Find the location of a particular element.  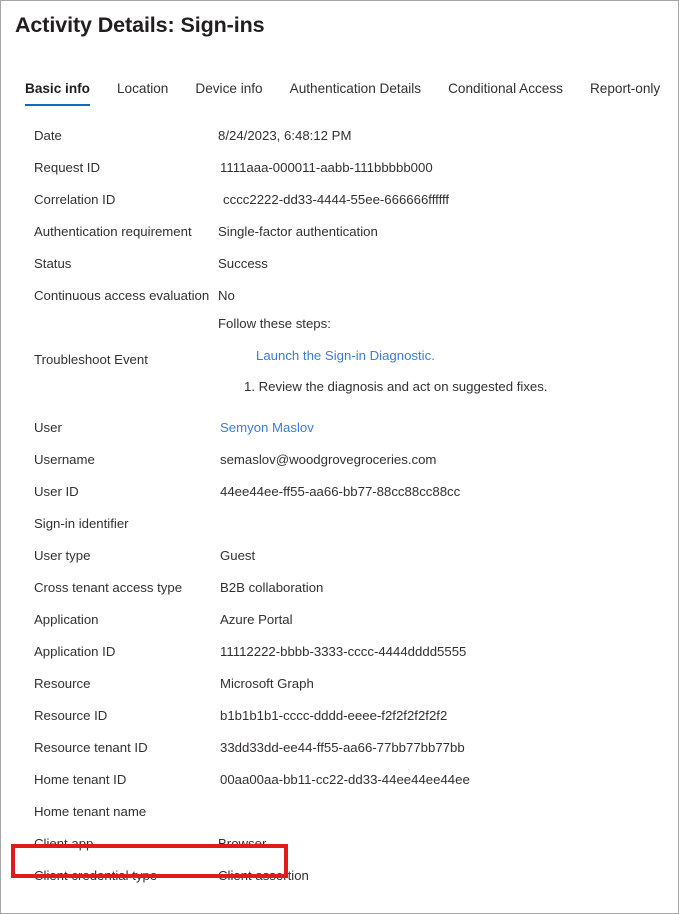

row-label: Home tenant name is located at coordinates (90, 811).